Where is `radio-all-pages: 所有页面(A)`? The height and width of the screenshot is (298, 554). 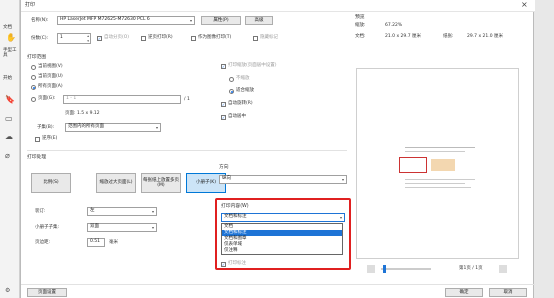
radio-all-pages: 所有页面(A) is located at coordinates (47, 87).